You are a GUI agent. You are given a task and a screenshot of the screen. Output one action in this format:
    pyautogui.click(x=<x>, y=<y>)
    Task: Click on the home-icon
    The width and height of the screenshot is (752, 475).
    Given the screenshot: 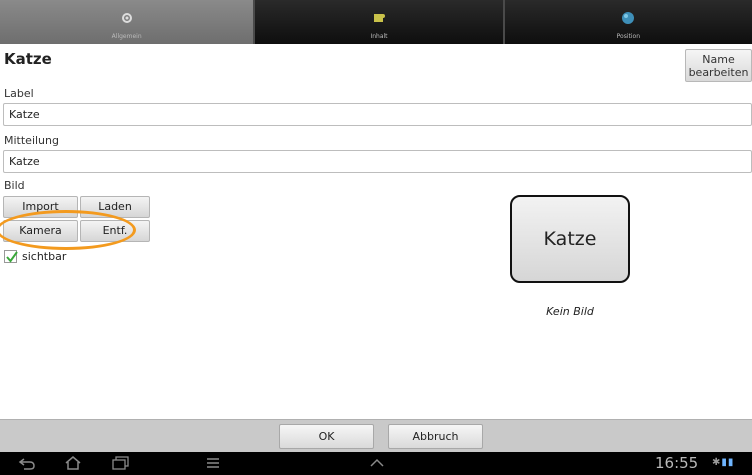 What is the action you would take?
    pyautogui.click(x=73, y=463)
    